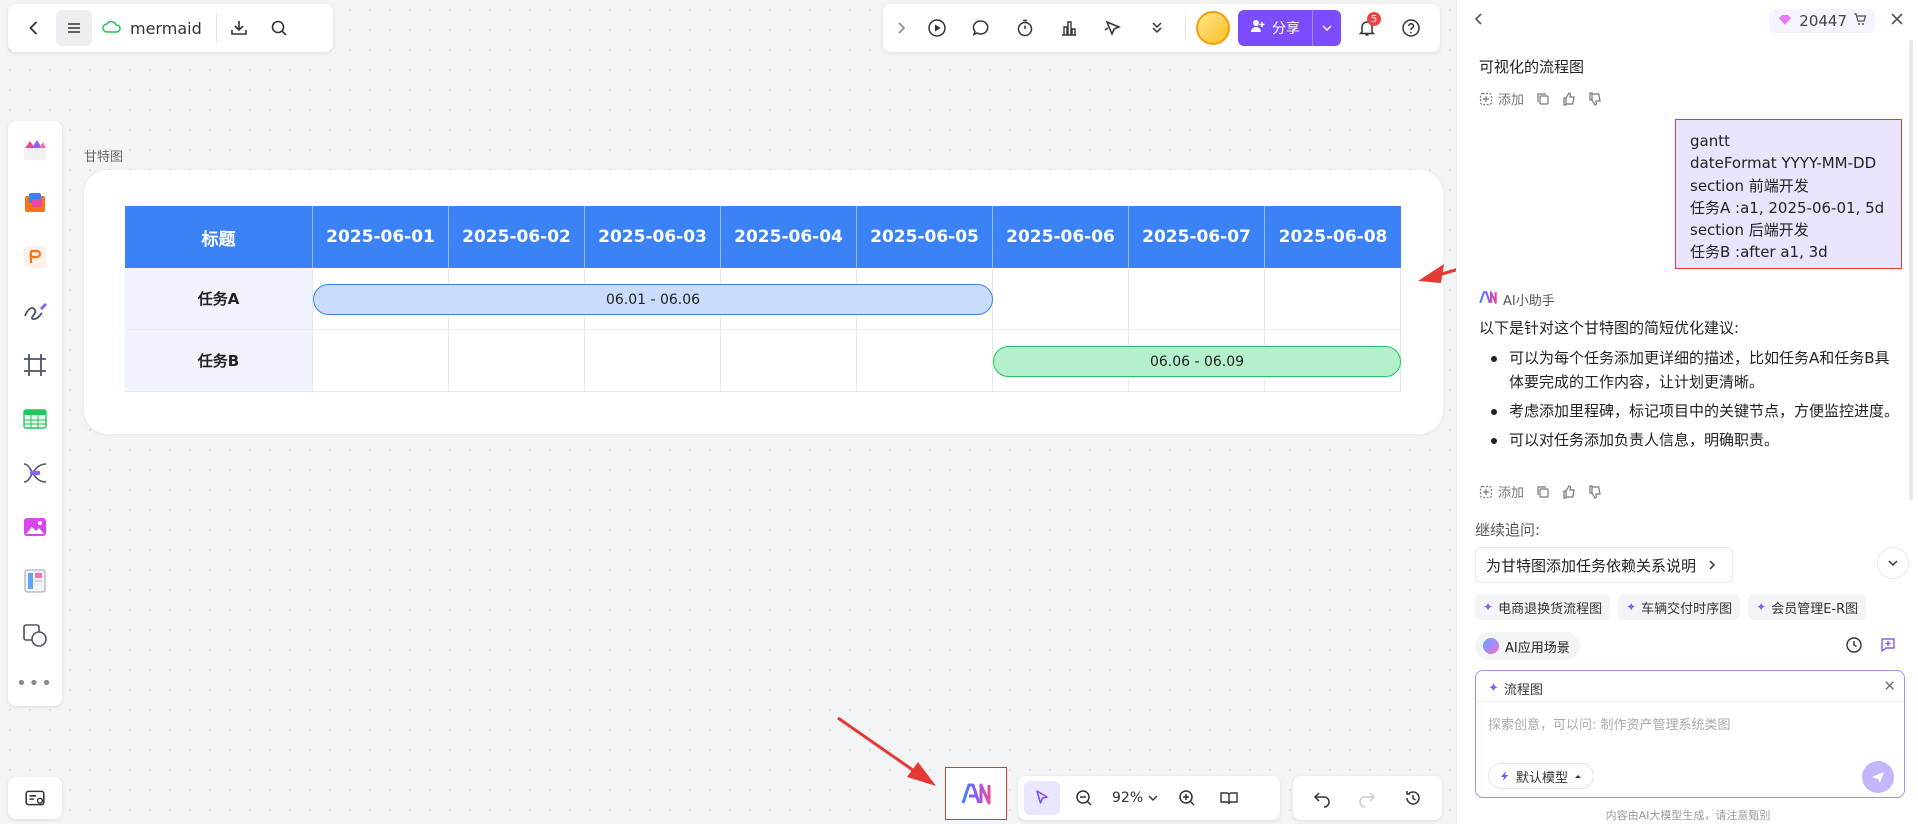  What do you see at coordinates (35, 311) in the screenshot?
I see `pen-icon` at bounding box center [35, 311].